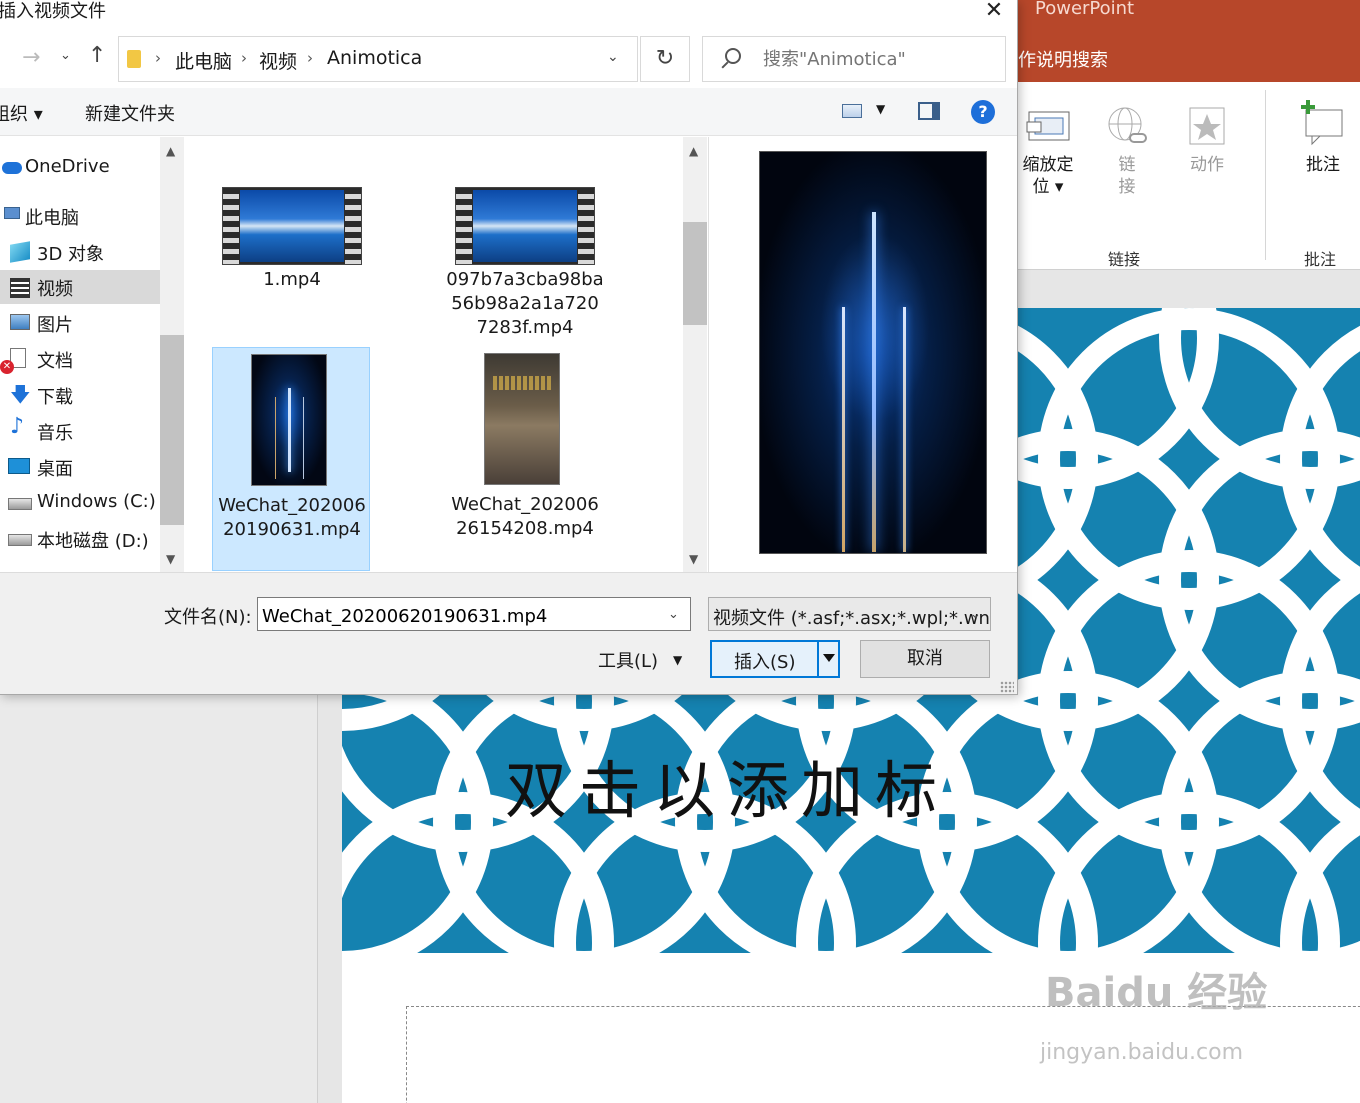 The width and height of the screenshot is (1360, 1103). What do you see at coordinates (474, 614) in the screenshot?
I see `filename-input` at bounding box center [474, 614].